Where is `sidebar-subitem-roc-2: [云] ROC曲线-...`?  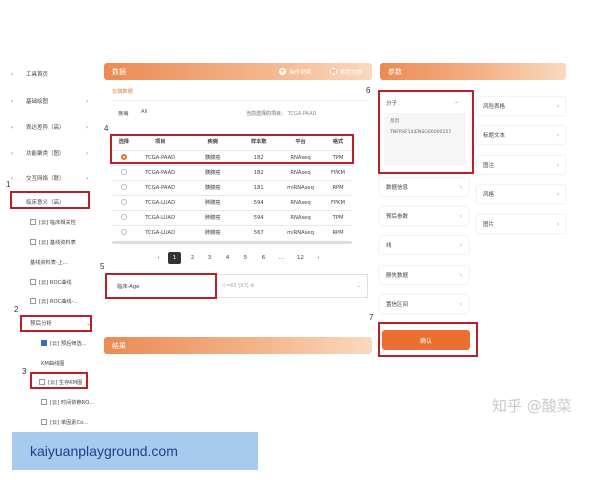 sidebar-subitem-roc-2: [云] ROC曲线-... is located at coordinates (54, 301).